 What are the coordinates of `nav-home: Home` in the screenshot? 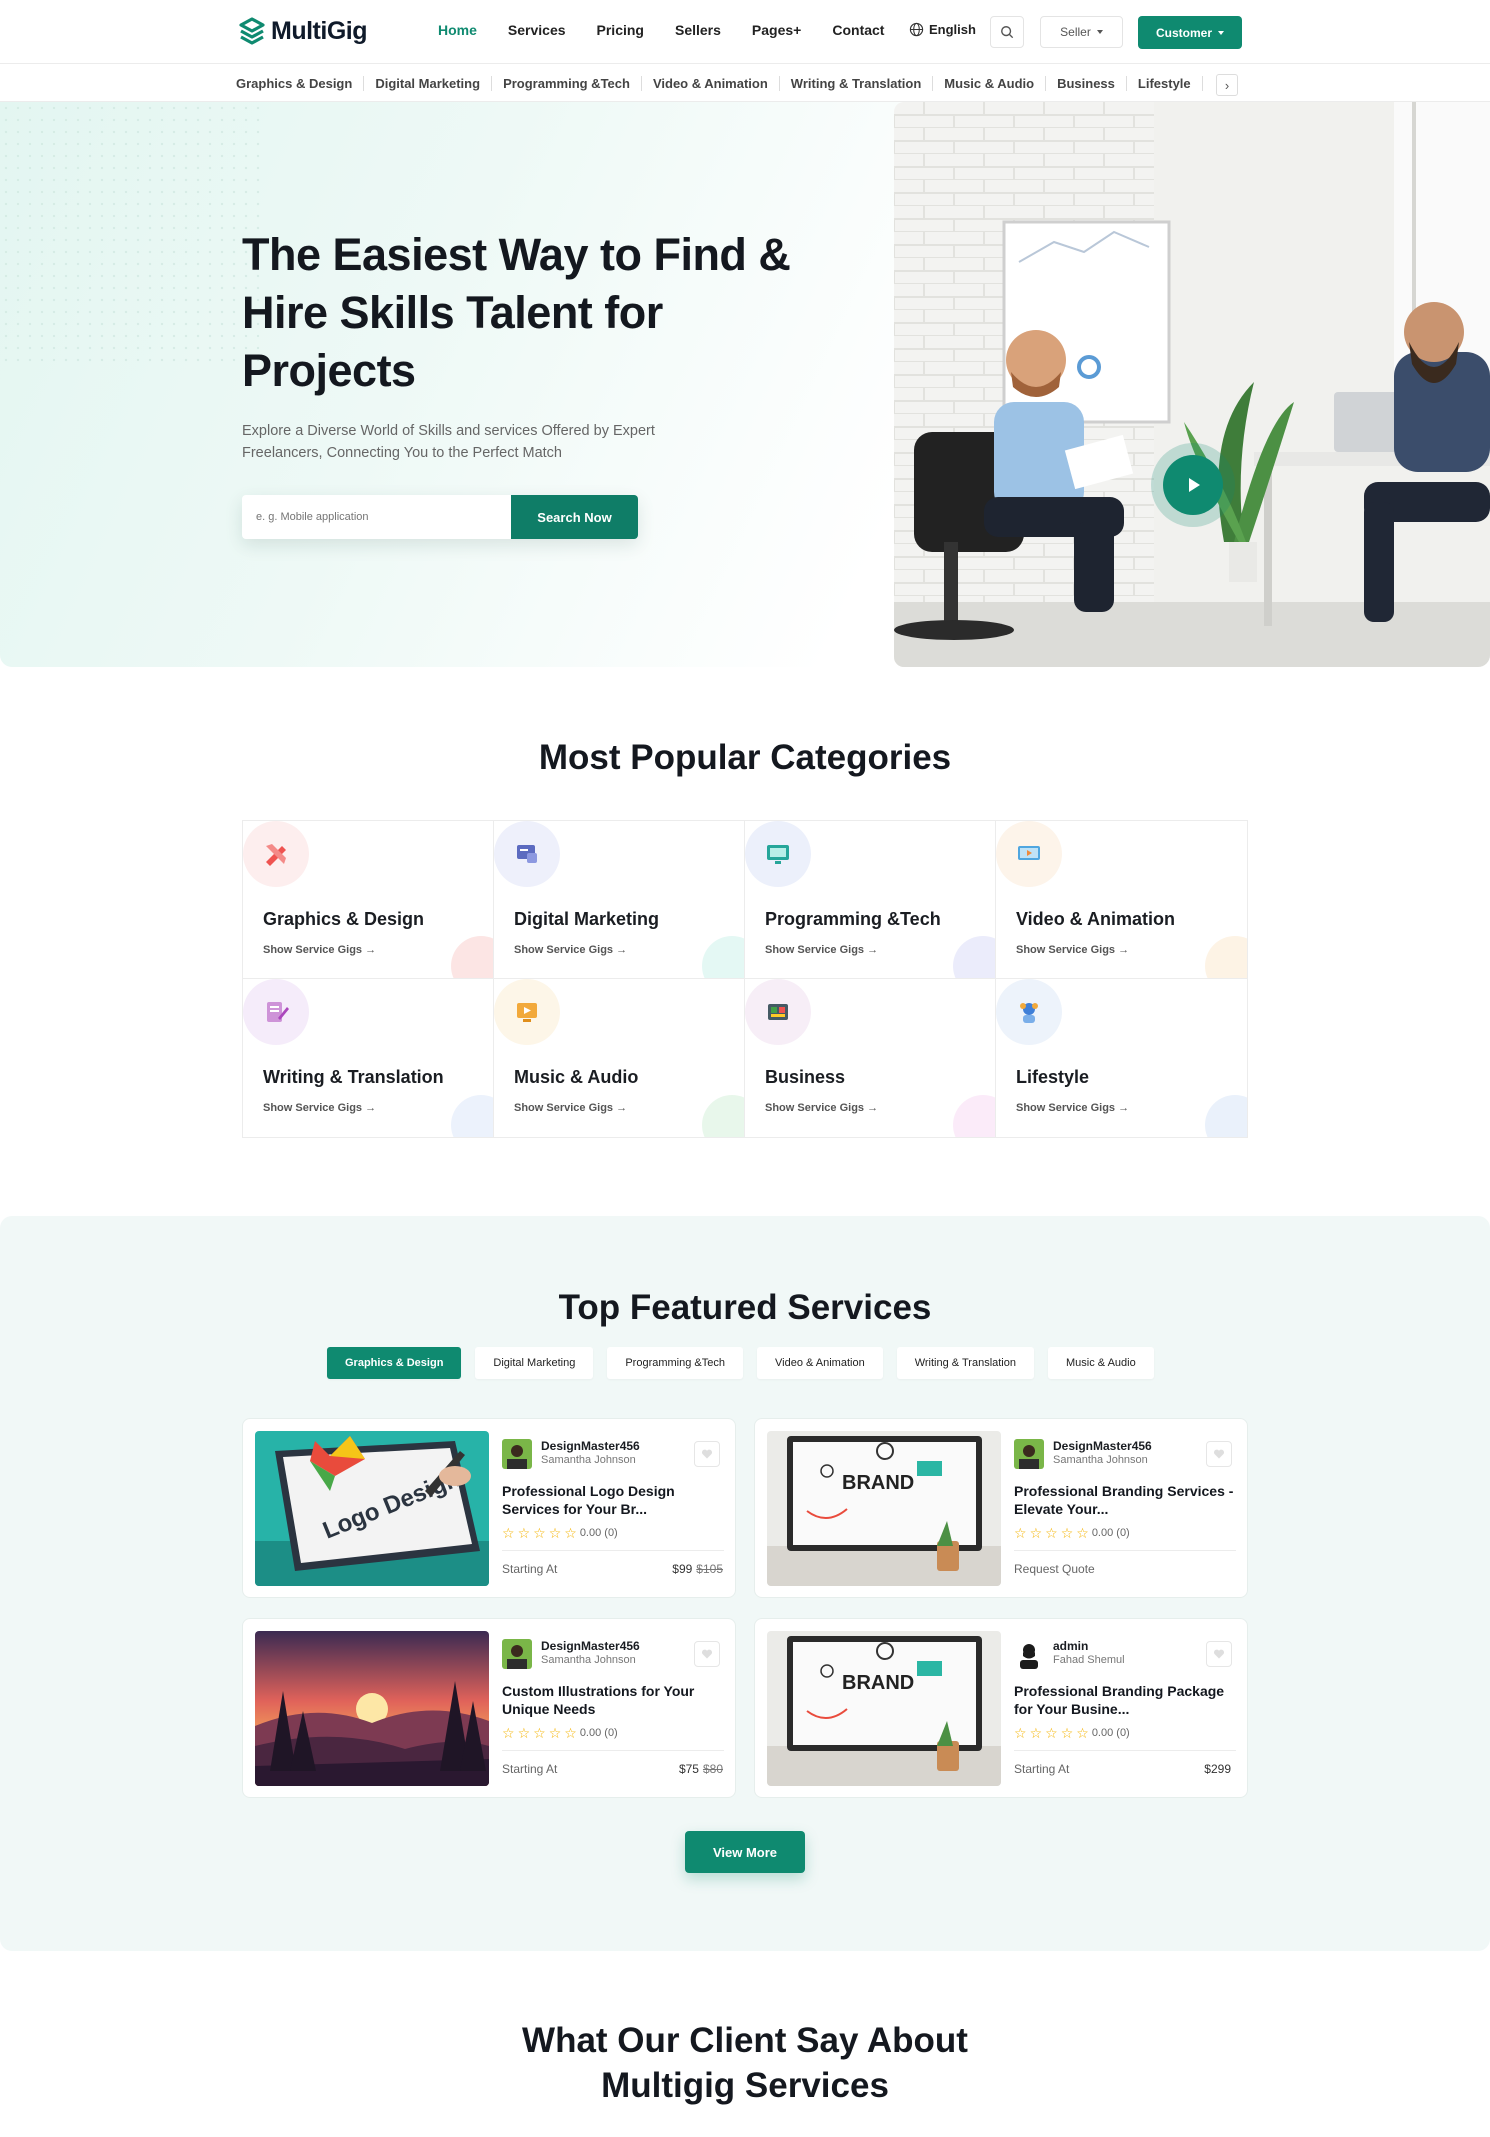 It's located at (457, 30).